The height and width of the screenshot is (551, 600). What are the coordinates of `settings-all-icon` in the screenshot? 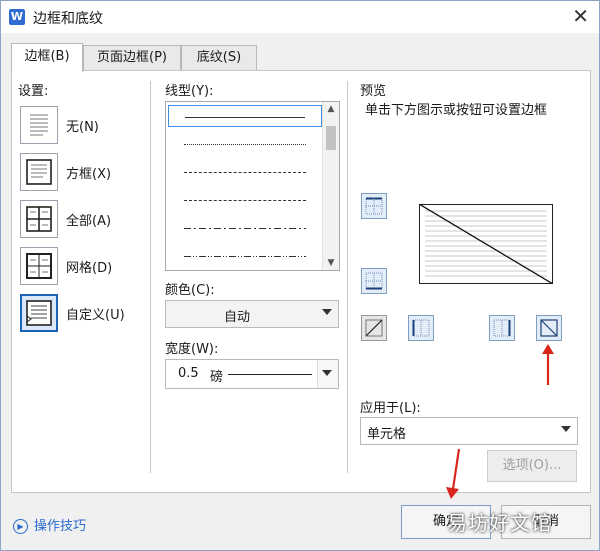 It's located at (39, 219).